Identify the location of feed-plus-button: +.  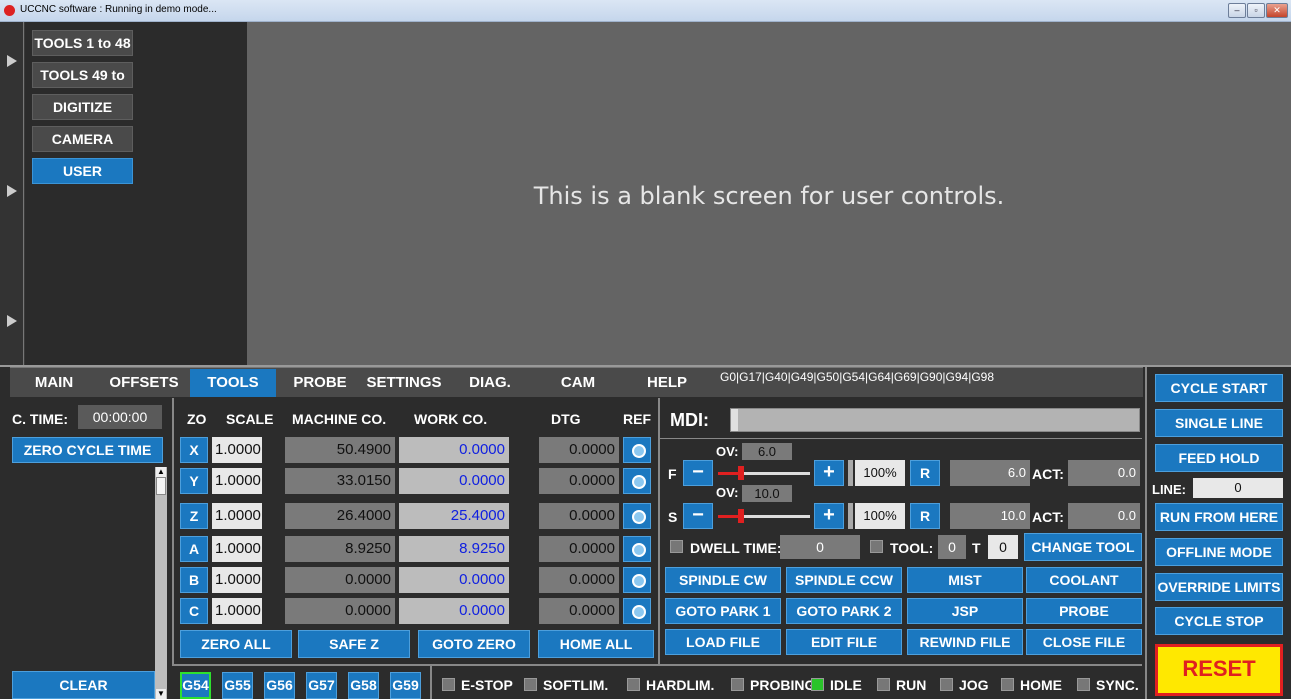
(829, 473).